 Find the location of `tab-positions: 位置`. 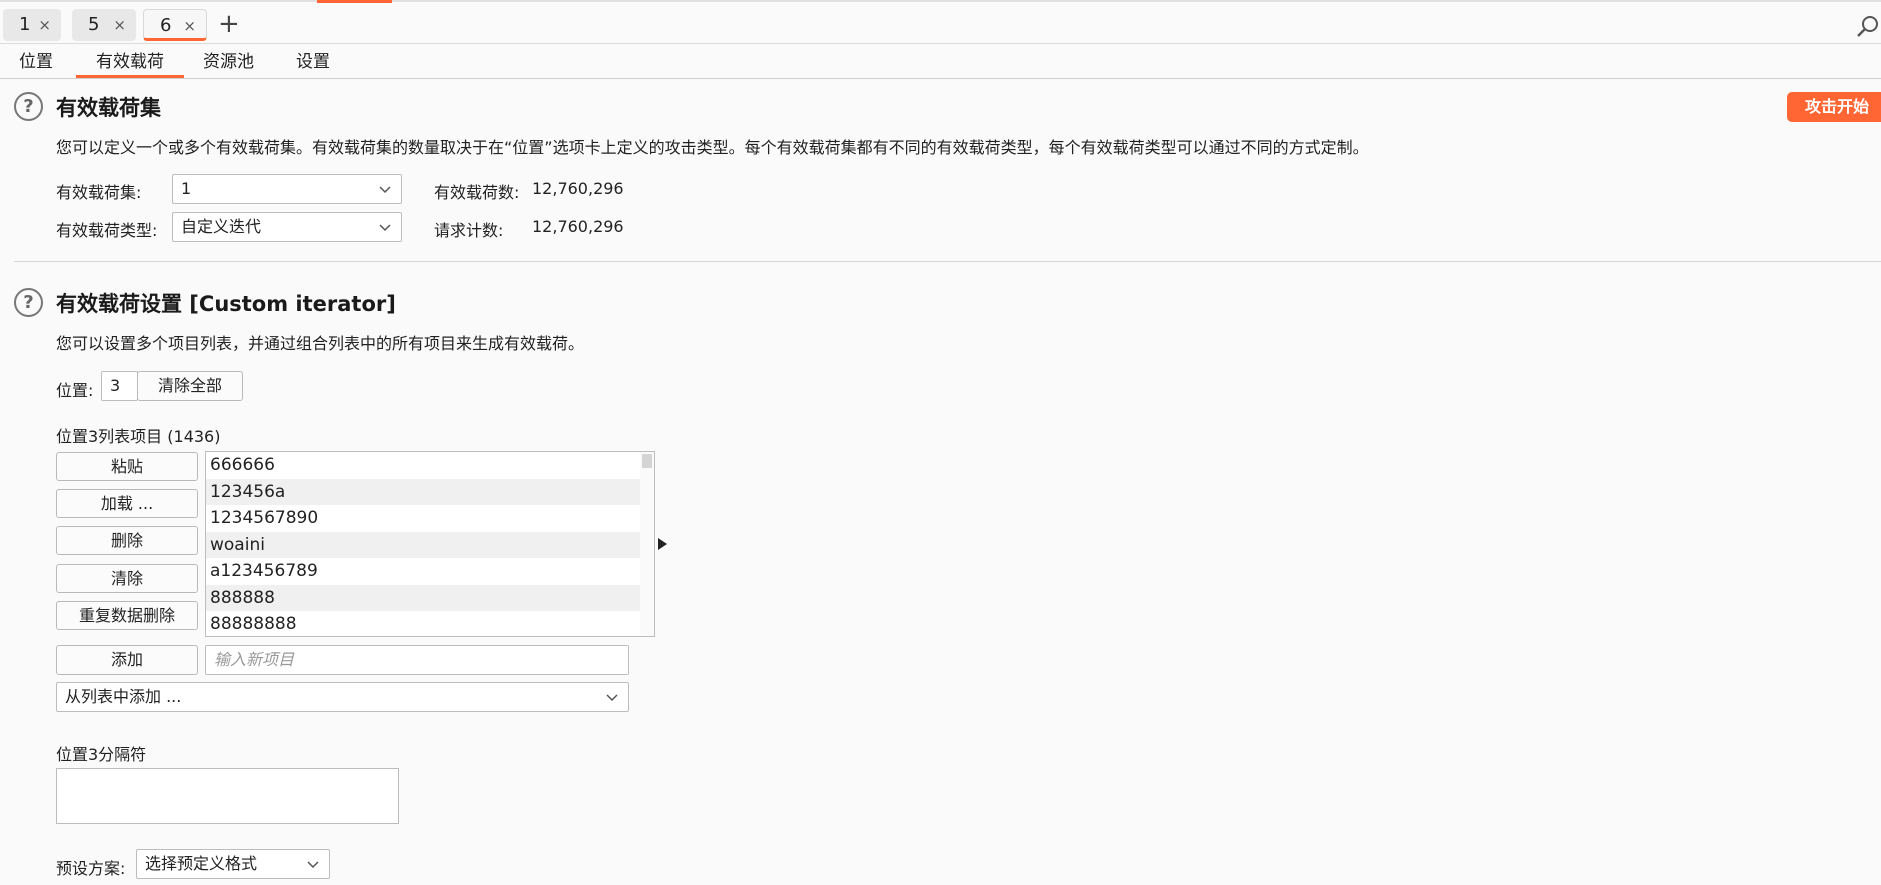

tab-positions: 位置 is located at coordinates (36, 64).